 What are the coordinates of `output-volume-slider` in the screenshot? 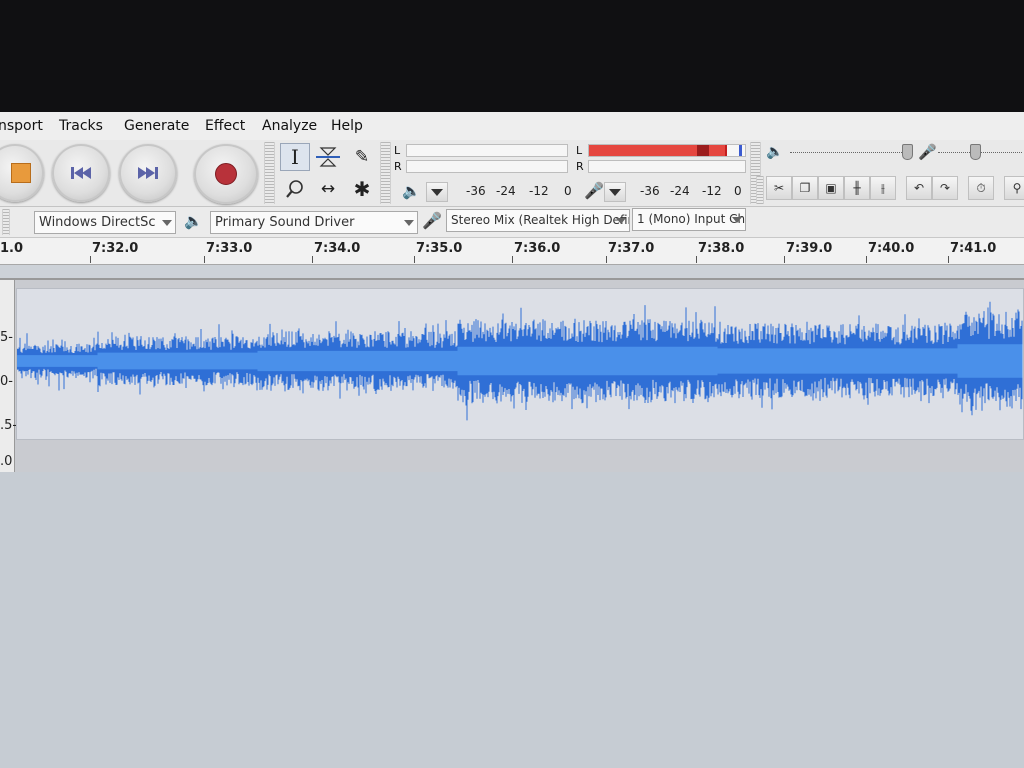 It's located at (850, 153).